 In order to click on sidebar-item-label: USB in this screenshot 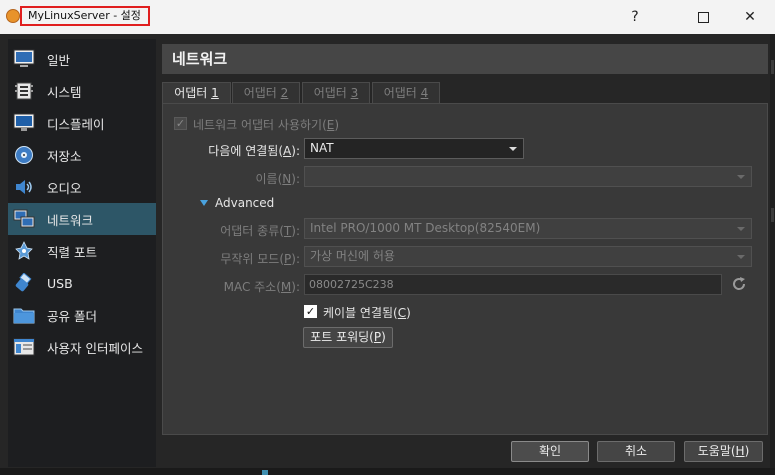, I will do `click(60, 283)`.